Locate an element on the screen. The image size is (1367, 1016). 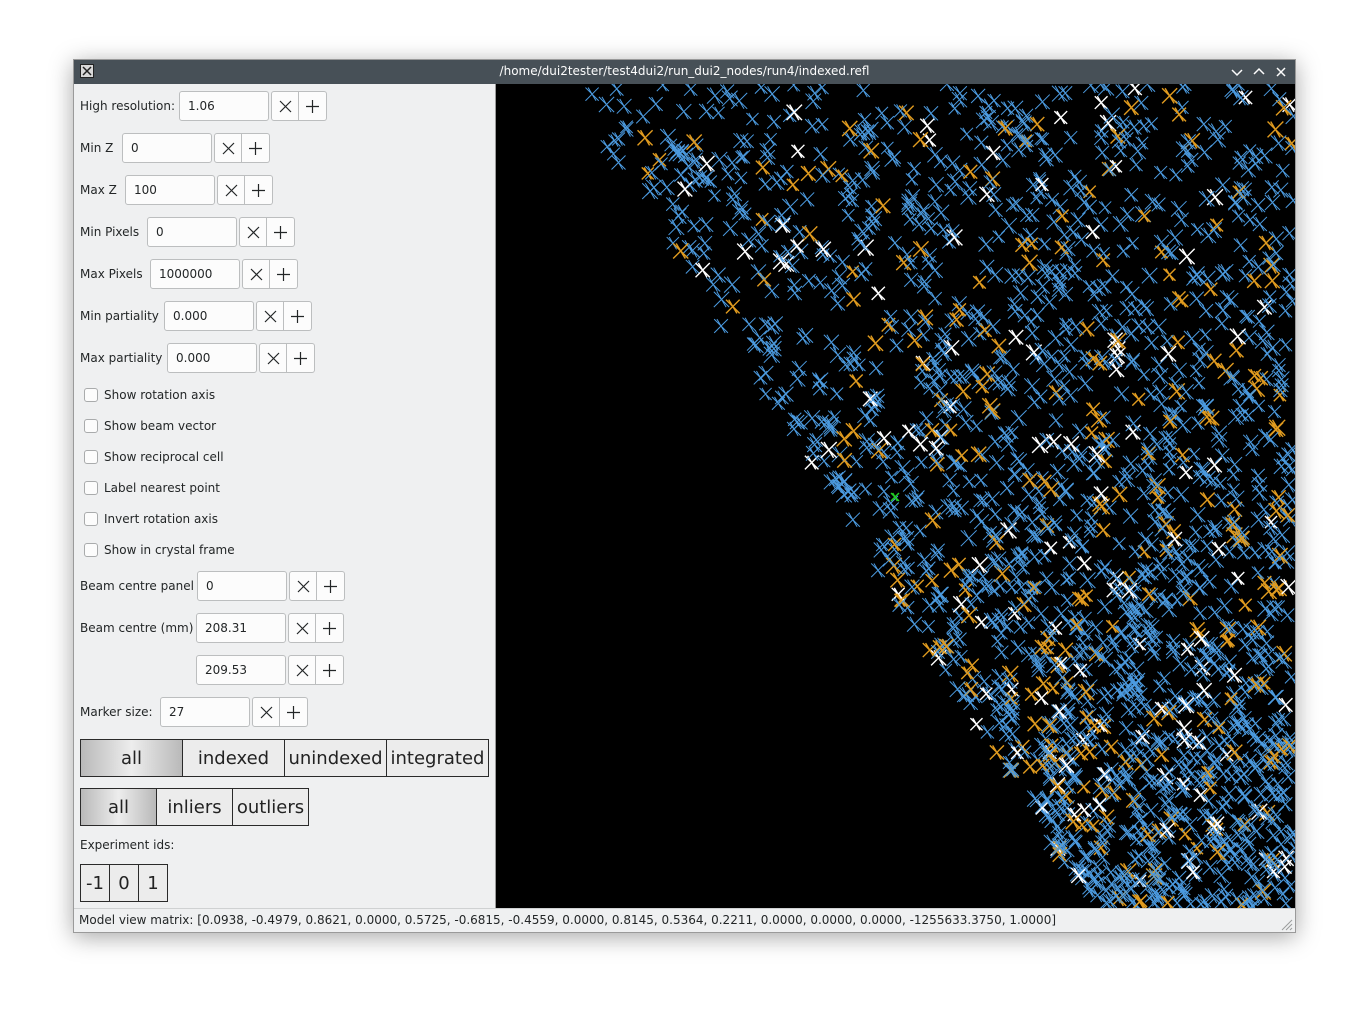
min-pixels-input is located at coordinates (192, 232).